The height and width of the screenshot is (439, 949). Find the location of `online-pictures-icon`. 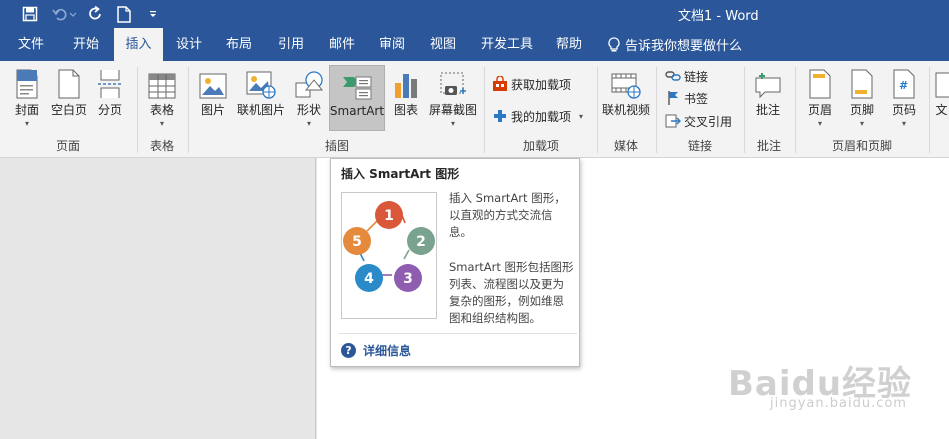

online-pictures-icon is located at coordinates (261, 82).